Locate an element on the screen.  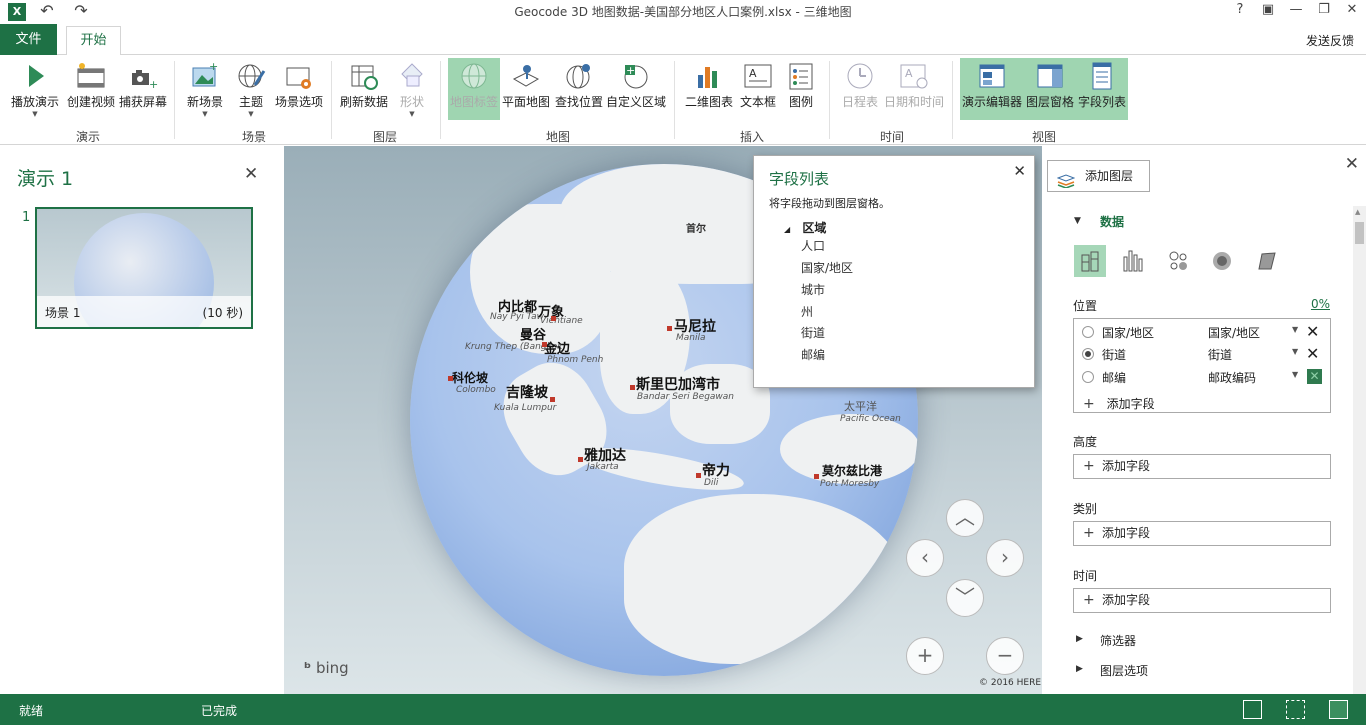
tilt-down-button: ﹀ is located at coordinates (965, 598).